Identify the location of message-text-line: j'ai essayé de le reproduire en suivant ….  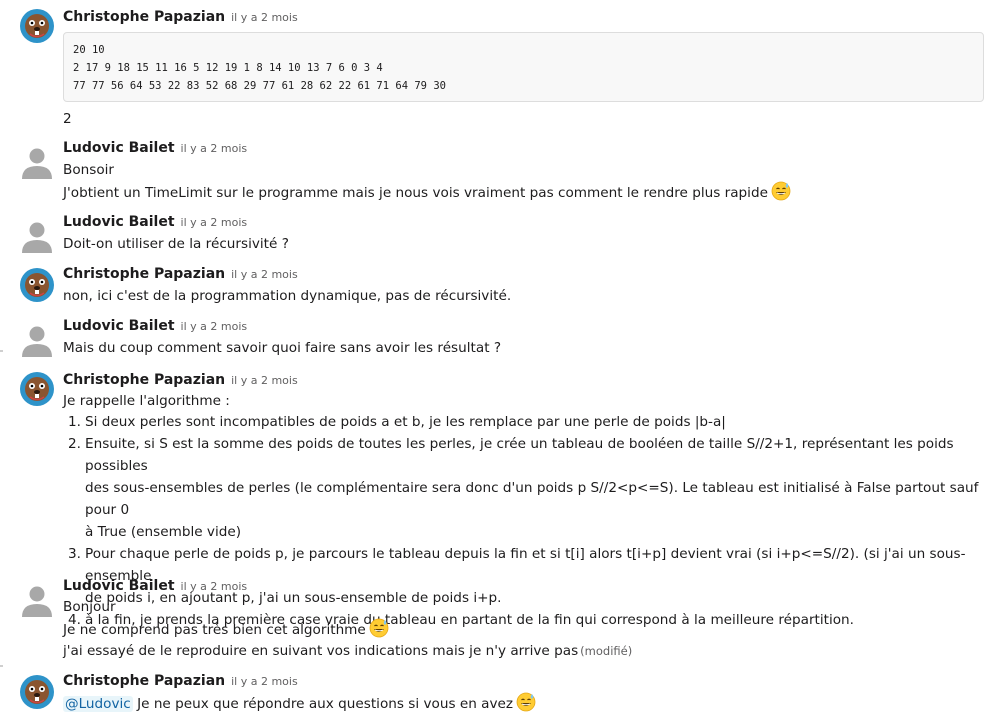
(348, 651).